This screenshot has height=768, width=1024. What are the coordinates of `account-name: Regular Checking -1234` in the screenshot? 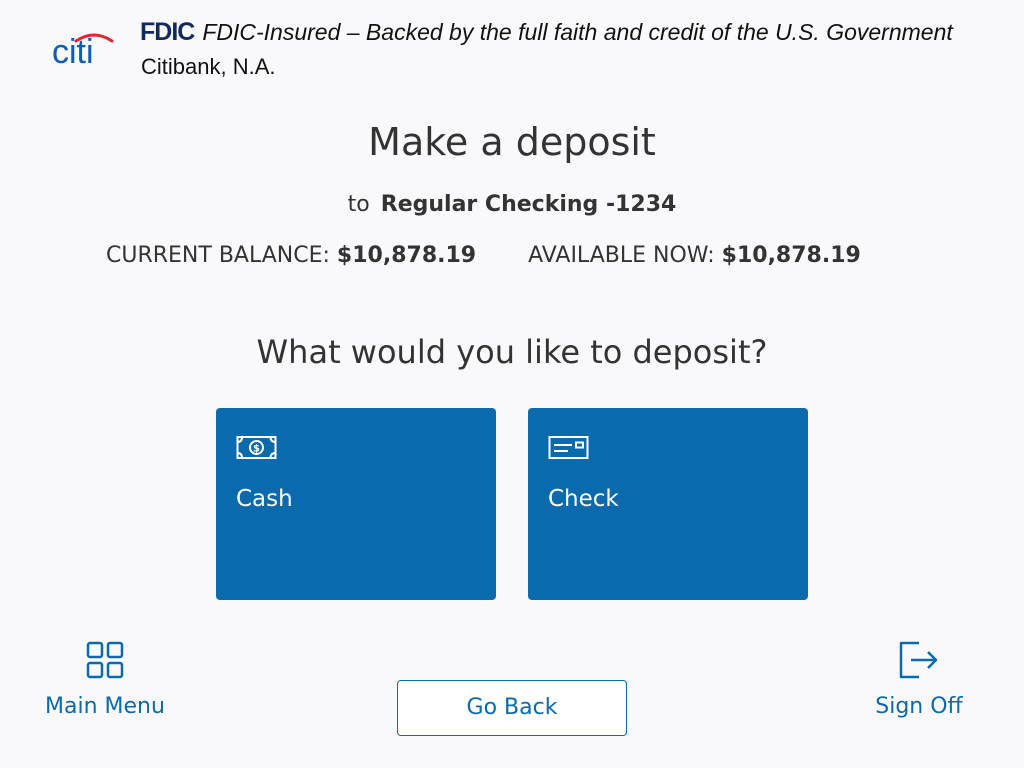 It's located at (528, 204).